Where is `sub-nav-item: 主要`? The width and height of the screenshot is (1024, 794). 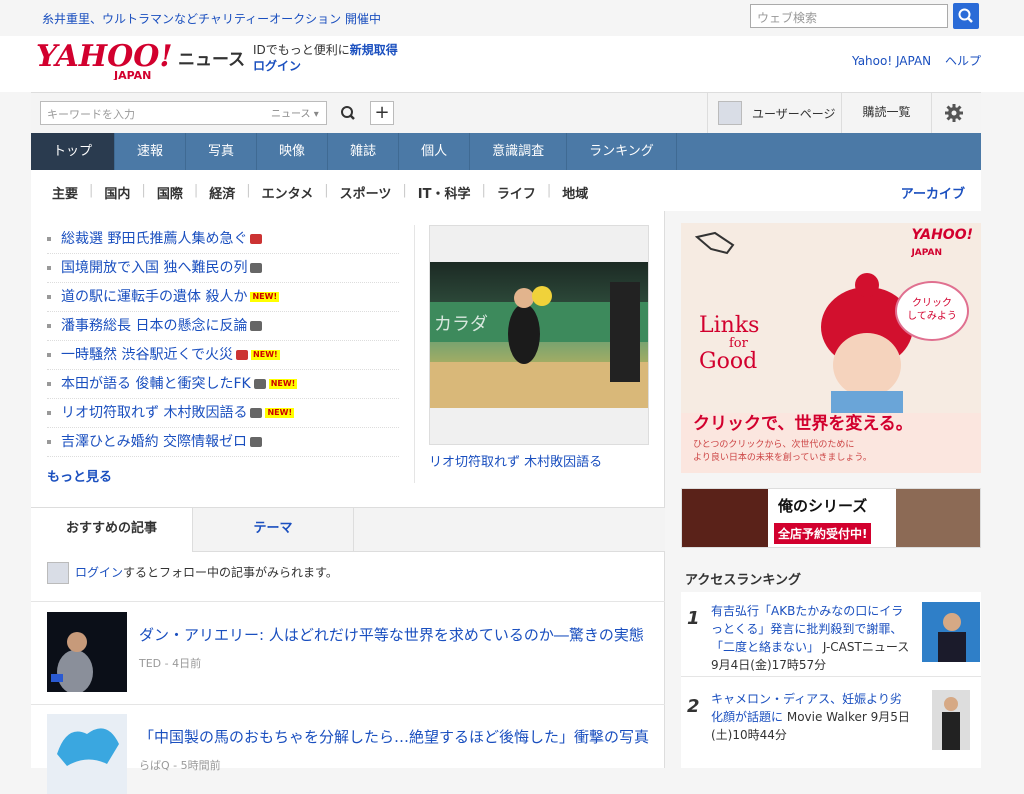 sub-nav-item: 主要 is located at coordinates (65, 192).